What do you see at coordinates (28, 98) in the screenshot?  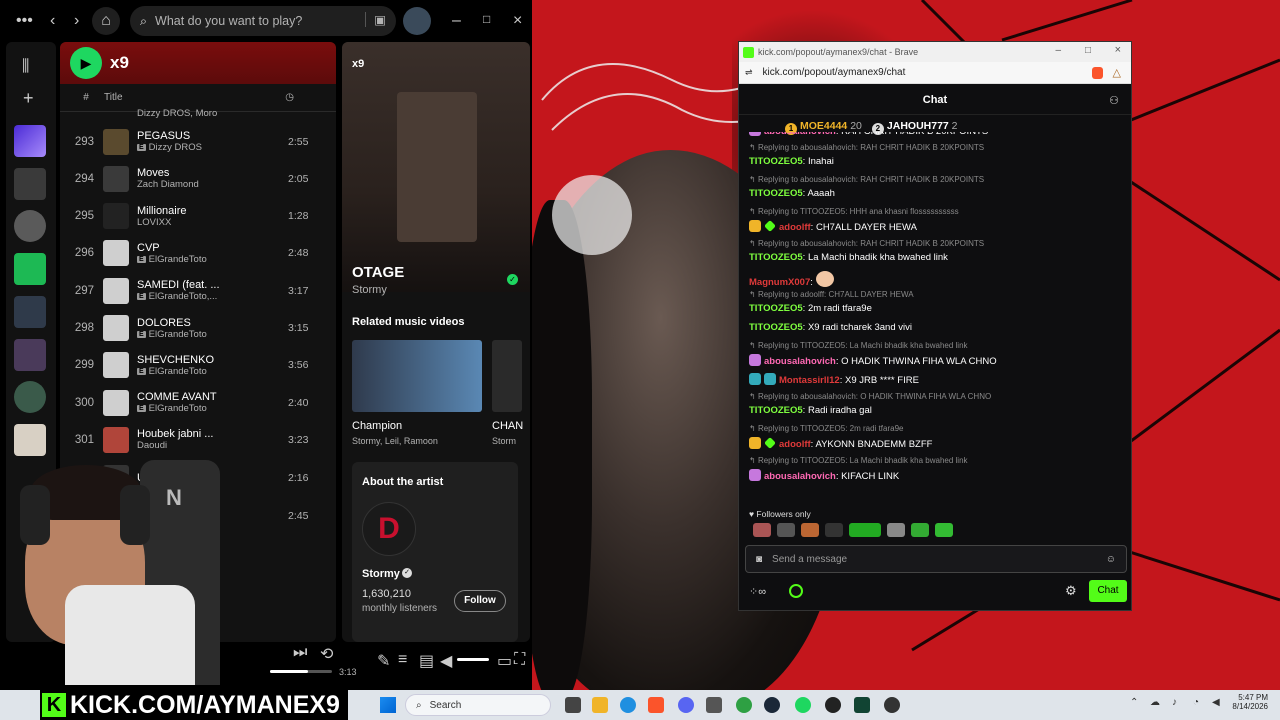 I see `add-icon: +` at bounding box center [28, 98].